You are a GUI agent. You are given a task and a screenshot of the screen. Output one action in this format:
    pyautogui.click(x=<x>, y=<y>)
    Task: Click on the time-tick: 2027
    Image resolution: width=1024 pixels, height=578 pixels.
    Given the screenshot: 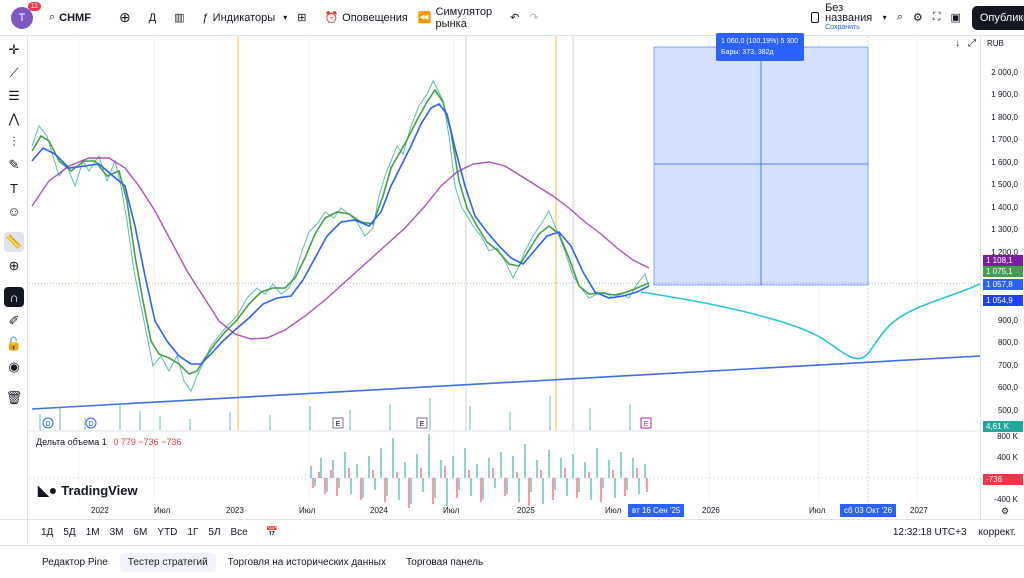 What is the action you would take?
    pyautogui.click(x=919, y=510)
    